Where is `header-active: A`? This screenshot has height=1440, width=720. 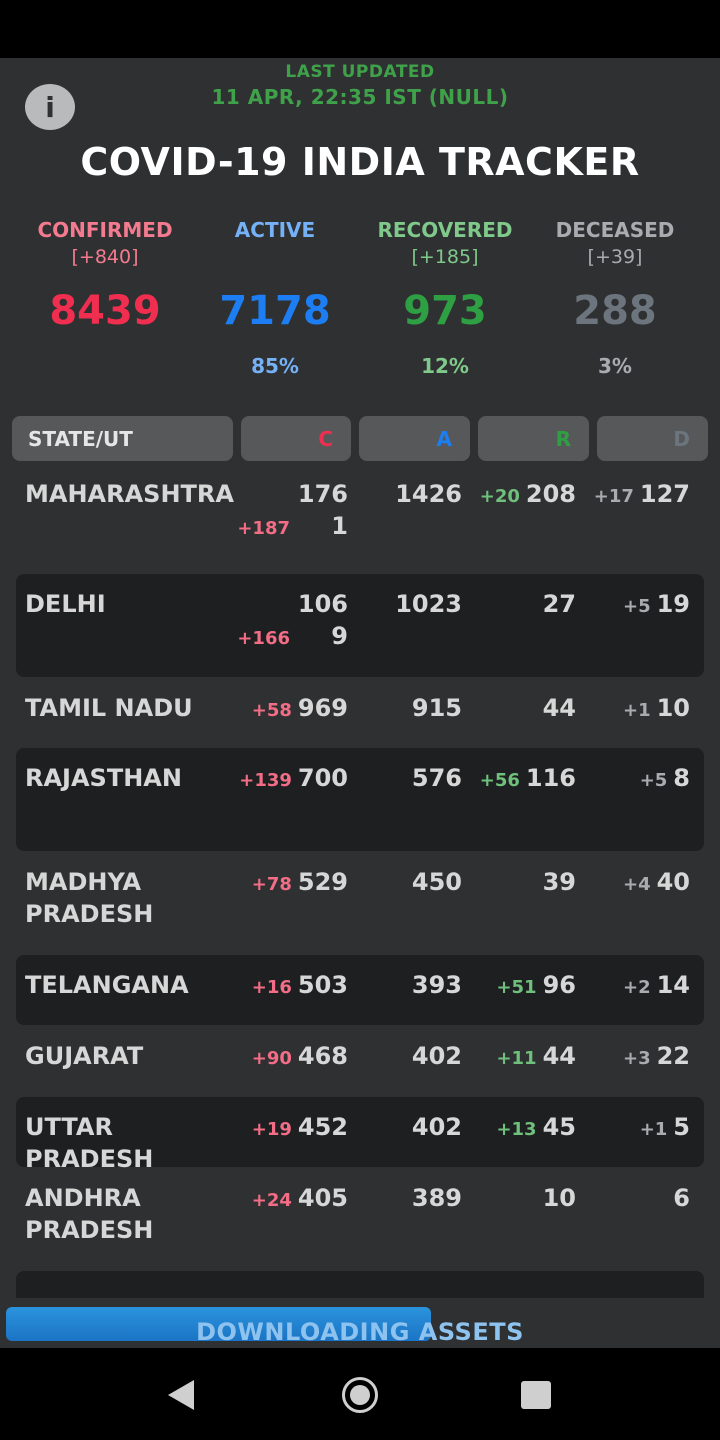 header-active: A is located at coordinates (414, 438).